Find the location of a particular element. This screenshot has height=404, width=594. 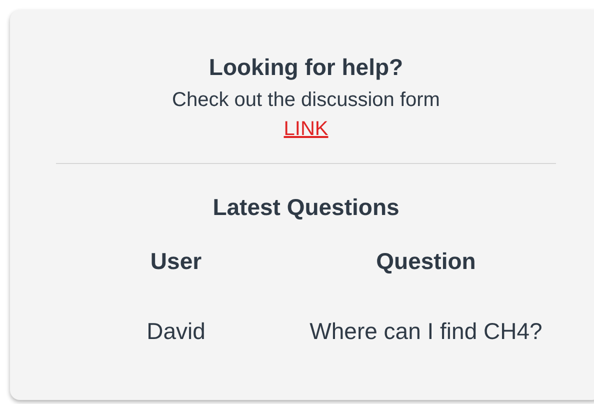

table-cell-text: David is located at coordinates (176, 331).